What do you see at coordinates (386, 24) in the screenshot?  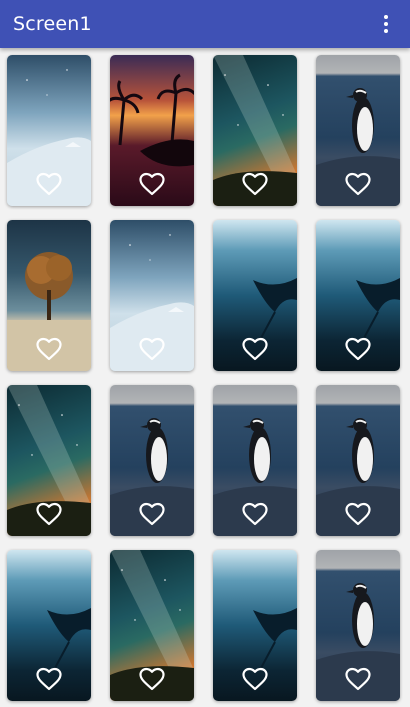 I see `more-vert-icon` at bounding box center [386, 24].